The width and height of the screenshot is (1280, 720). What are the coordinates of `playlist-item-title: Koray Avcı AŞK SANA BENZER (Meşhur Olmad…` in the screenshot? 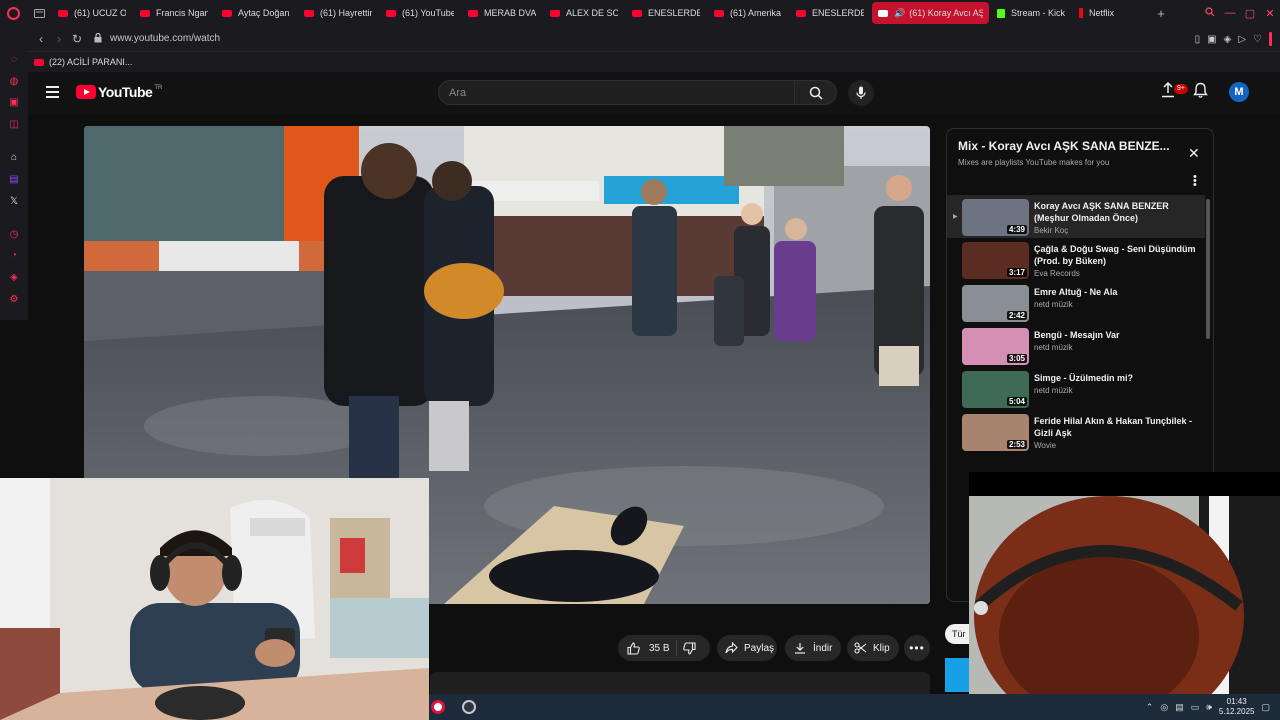 It's located at (1117, 212).